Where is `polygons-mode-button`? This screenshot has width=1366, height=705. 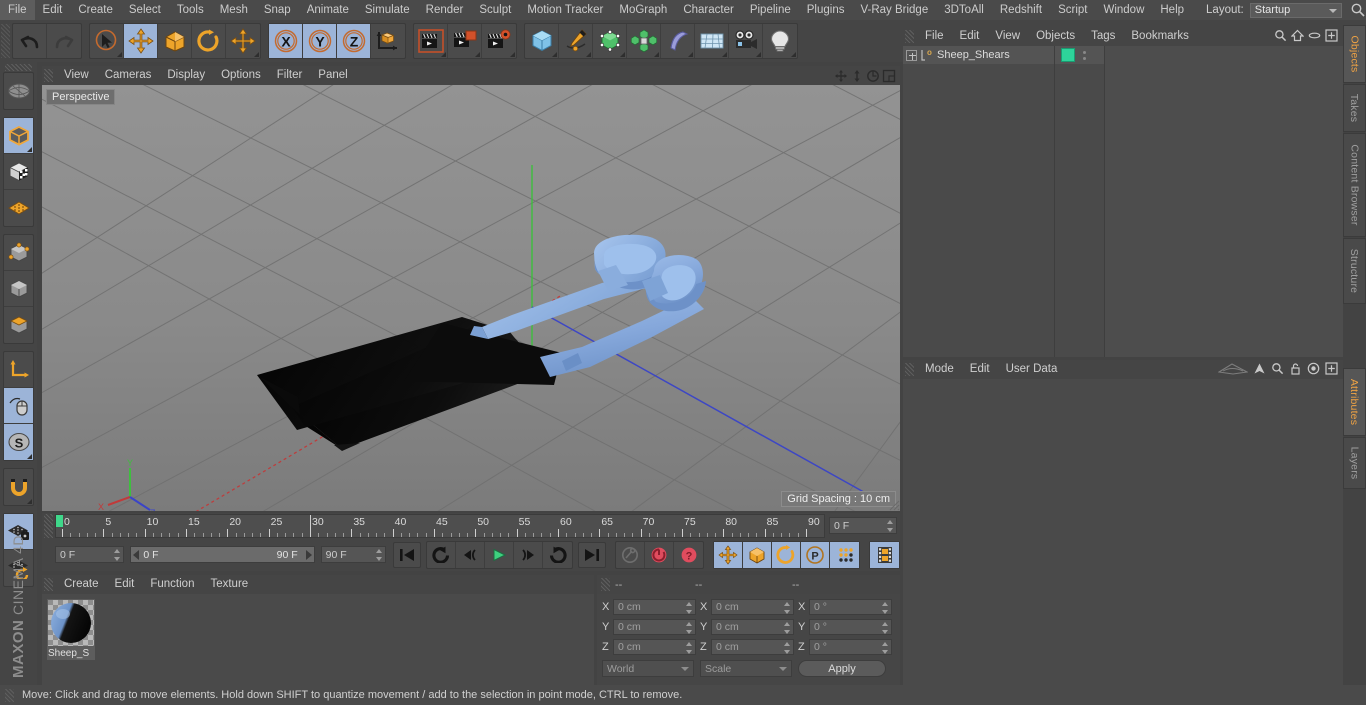
polygons-mode-button is located at coordinates (18, 325).